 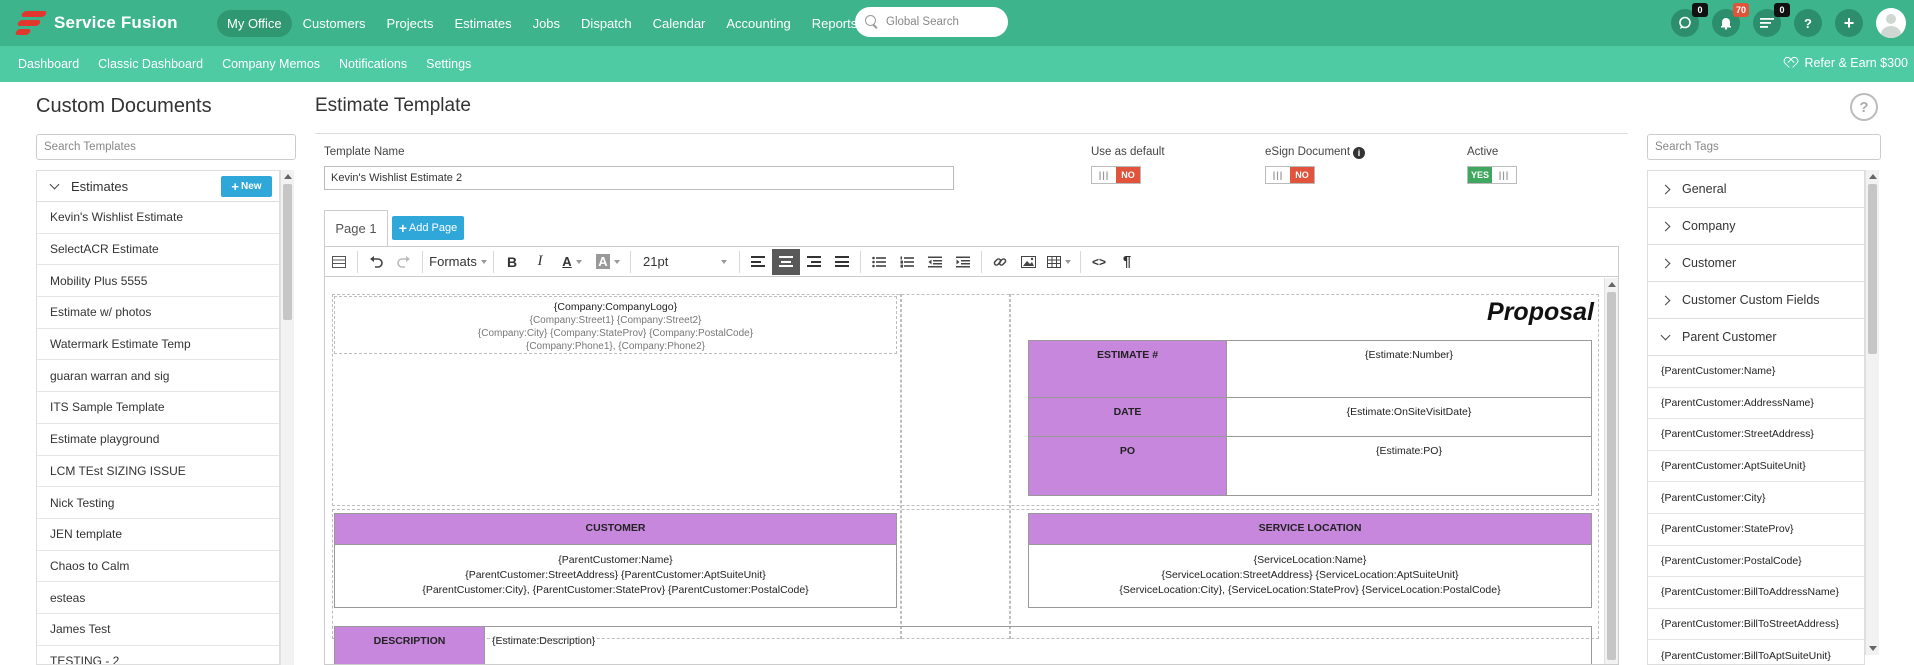 I want to click on align-justify-button, so click(x=842, y=262).